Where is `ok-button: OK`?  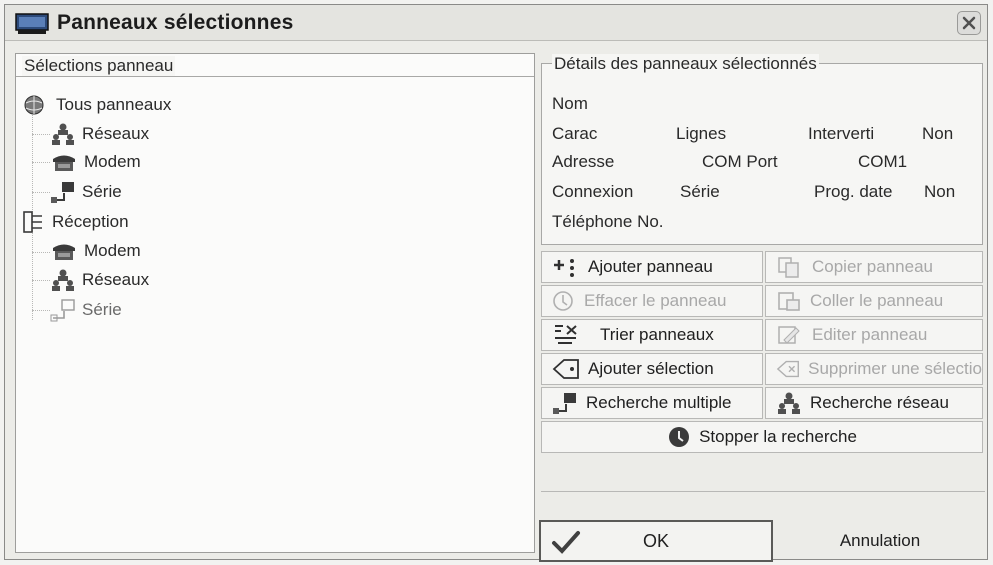
ok-button: OK is located at coordinates (656, 541).